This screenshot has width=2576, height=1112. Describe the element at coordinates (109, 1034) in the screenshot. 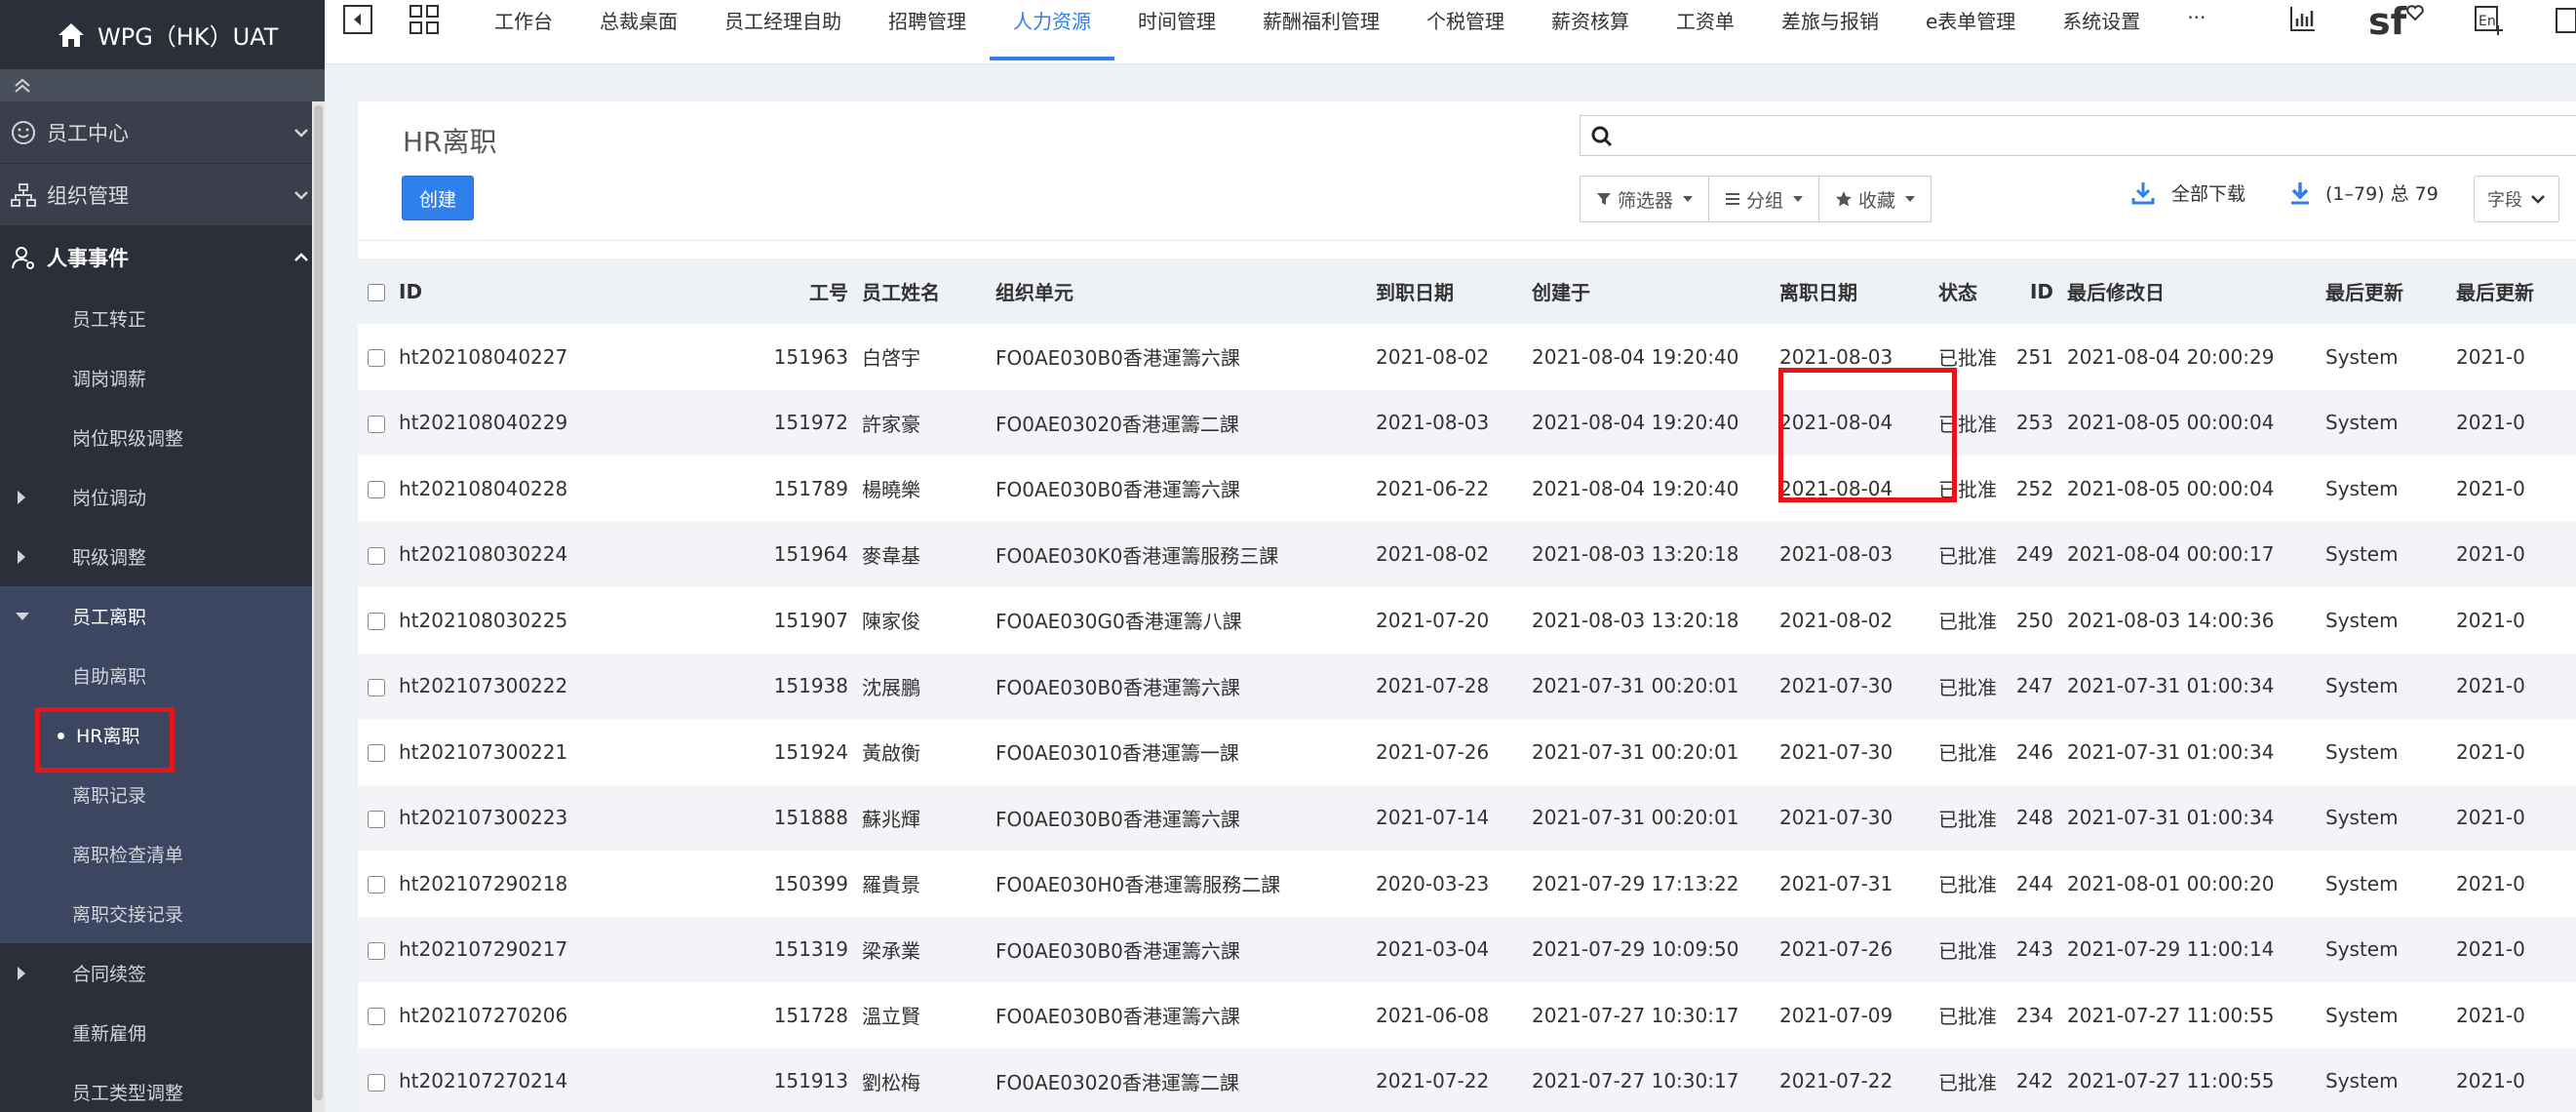

I see `sidebar-item-label: 重新雇佣` at that location.